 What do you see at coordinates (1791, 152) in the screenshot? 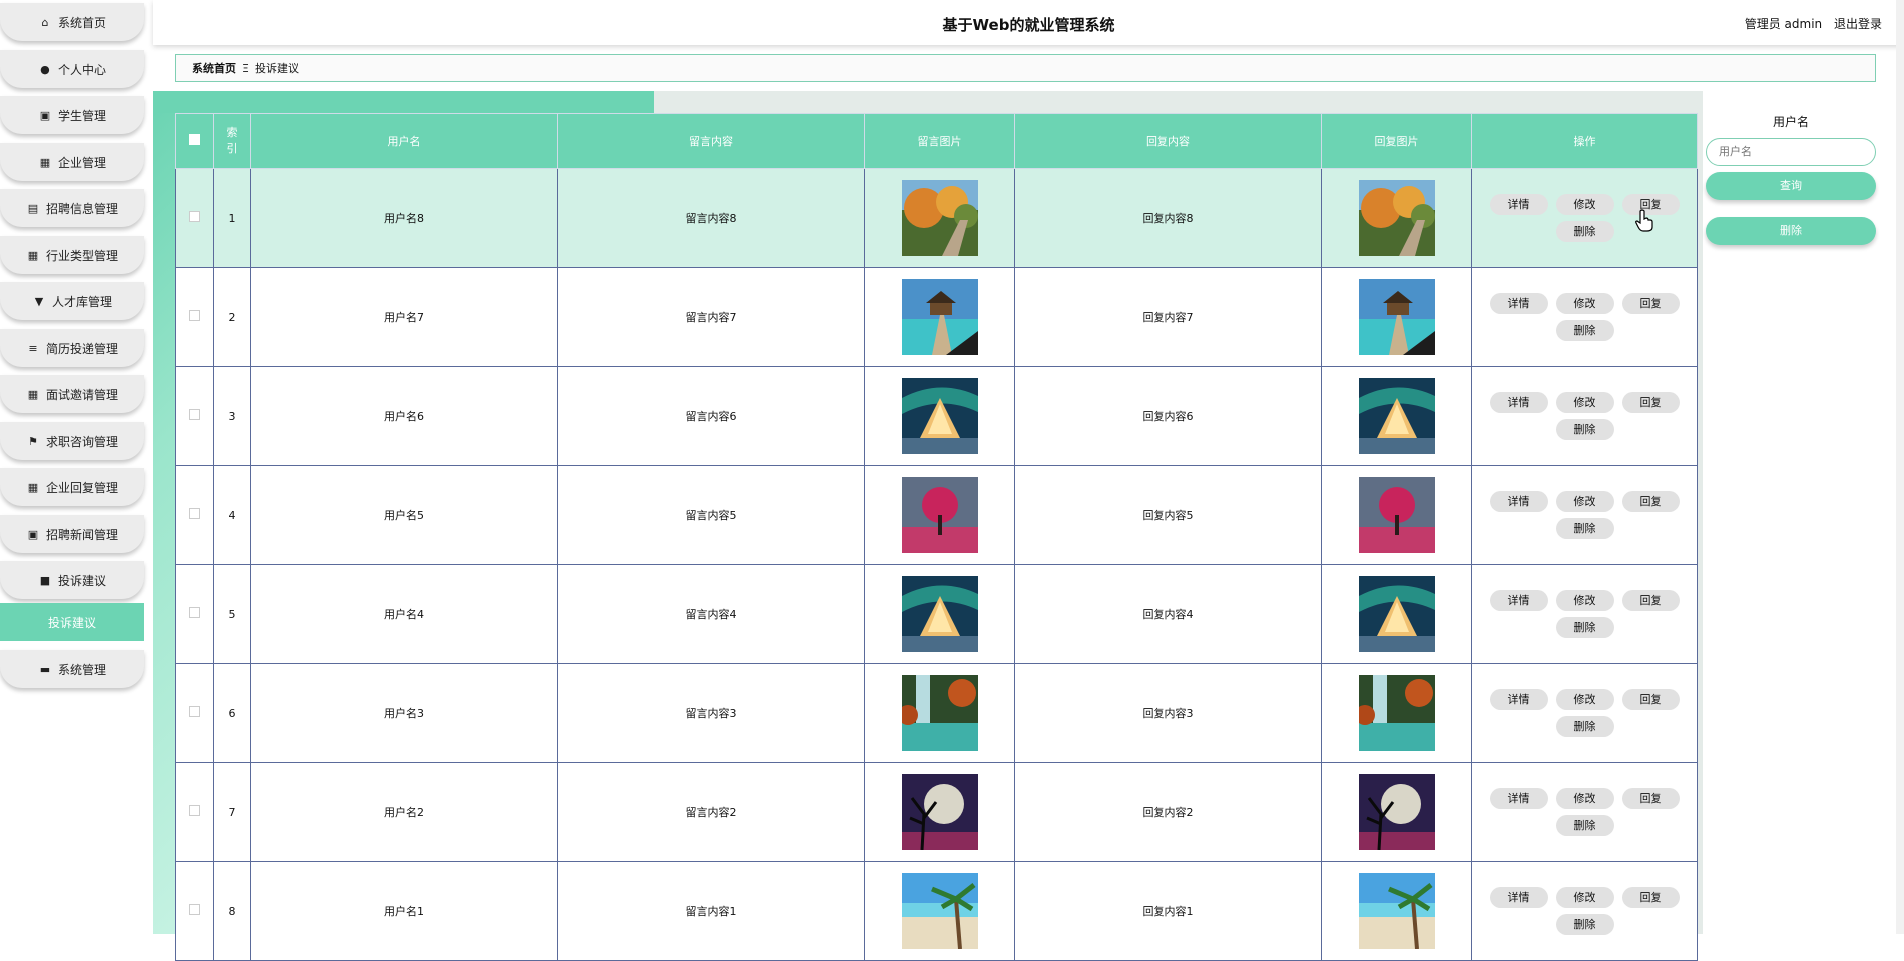
I see `search-input` at bounding box center [1791, 152].